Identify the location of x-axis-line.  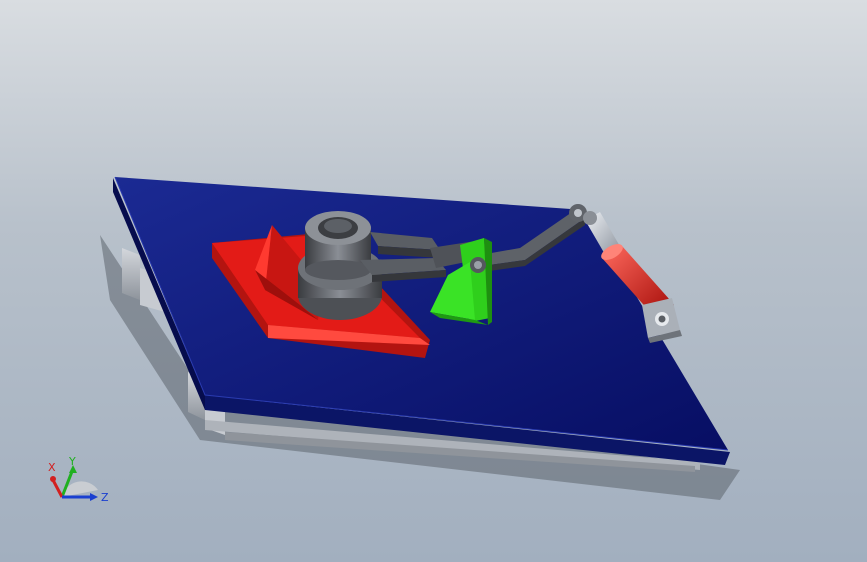
(57, 488).